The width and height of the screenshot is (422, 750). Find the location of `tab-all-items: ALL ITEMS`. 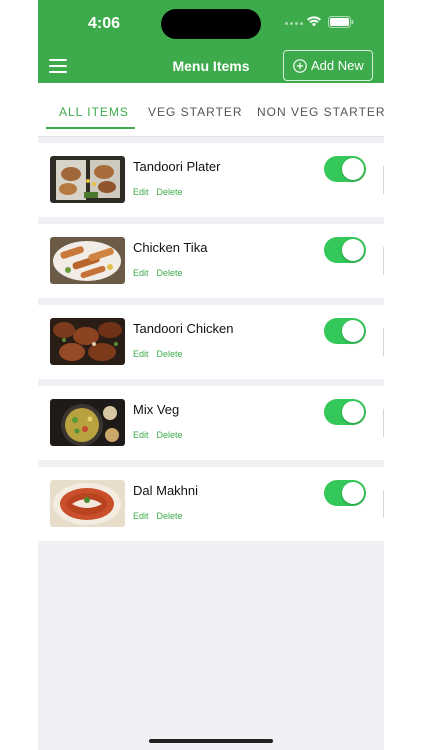

tab-all-items: ALL ITEMS is located at coordinates (94, 112).